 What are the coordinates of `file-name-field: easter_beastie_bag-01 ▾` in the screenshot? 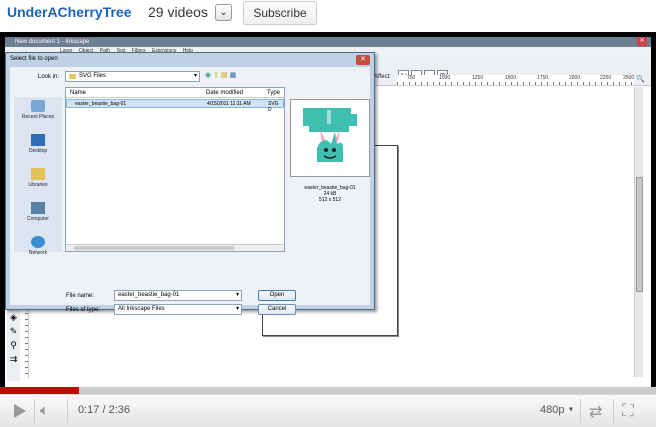 It's located at (178, 295).